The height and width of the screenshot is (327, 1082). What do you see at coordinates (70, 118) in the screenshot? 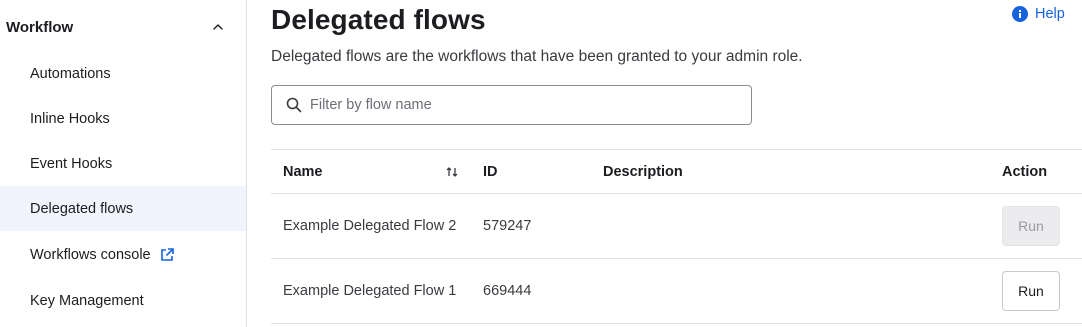
I see `sidebar-item-label: Inline Hooks` at bounding box center [70, 118].